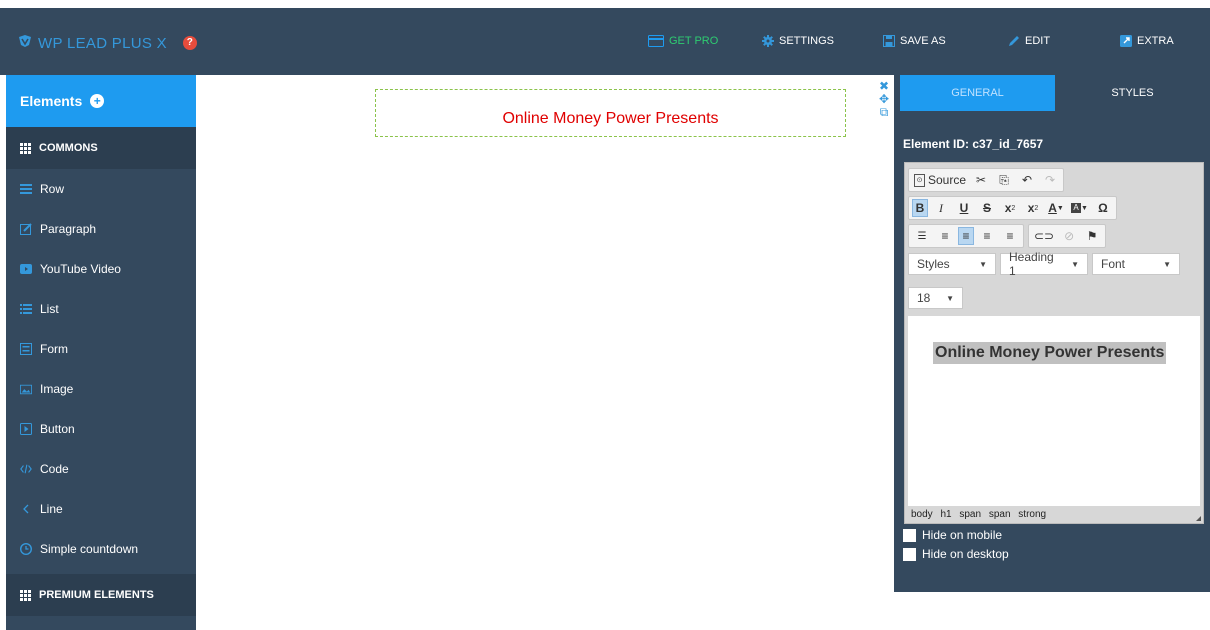 This screenshot has width=1210, height=630. I want to click on canvas-heading: Online Money Power Presents, so click(610, 119).